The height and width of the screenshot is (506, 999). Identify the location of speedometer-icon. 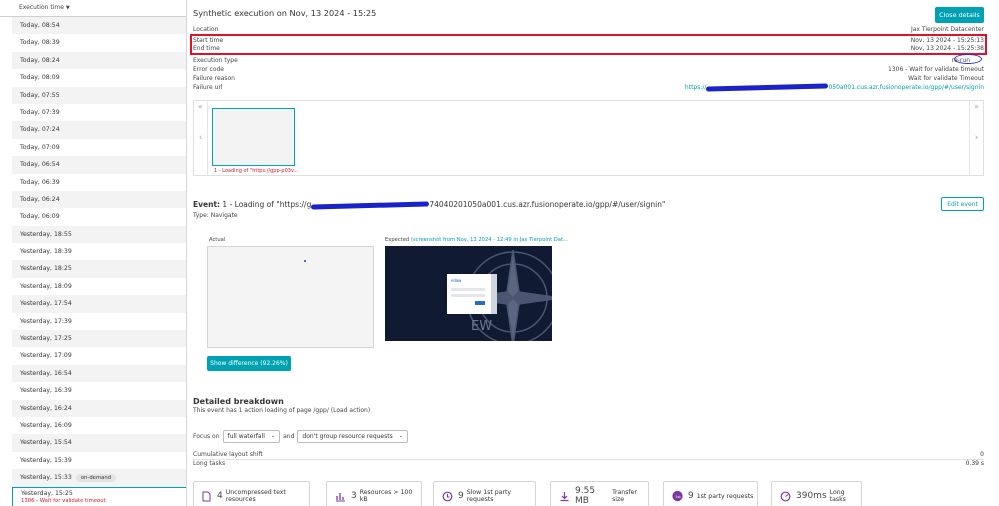
(785, 496).